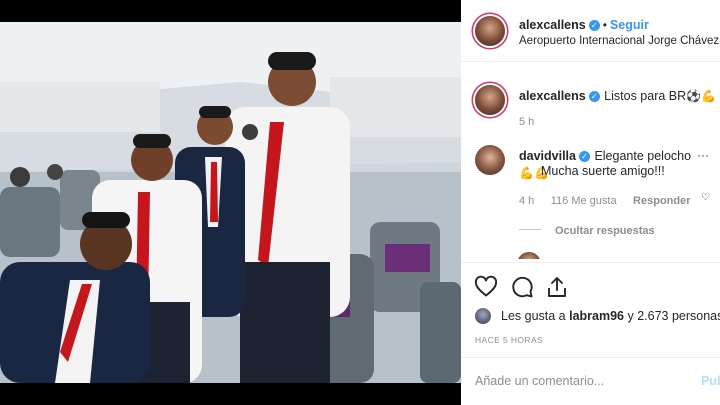  Describe the element at coordinates (490, 160) in the screenshot. I see `comment-avatar` at that location.